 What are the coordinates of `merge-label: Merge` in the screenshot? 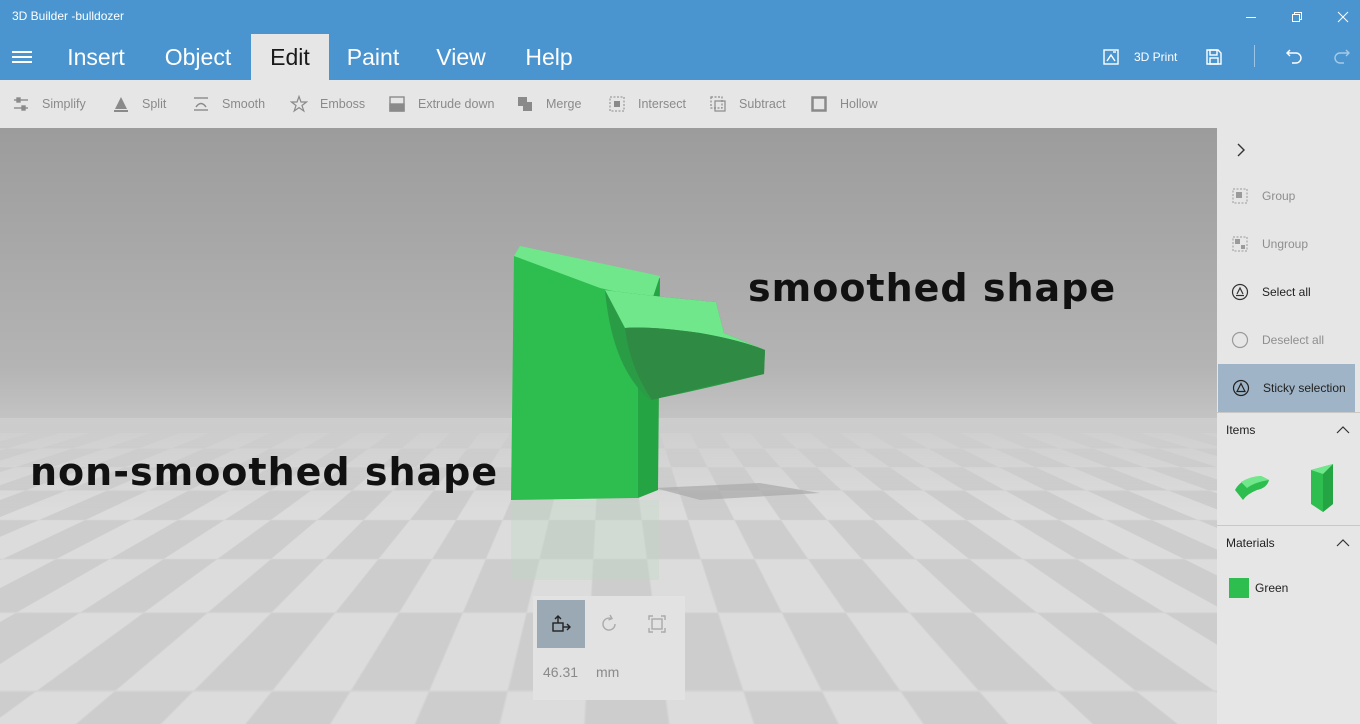 It's located at (563, 104).